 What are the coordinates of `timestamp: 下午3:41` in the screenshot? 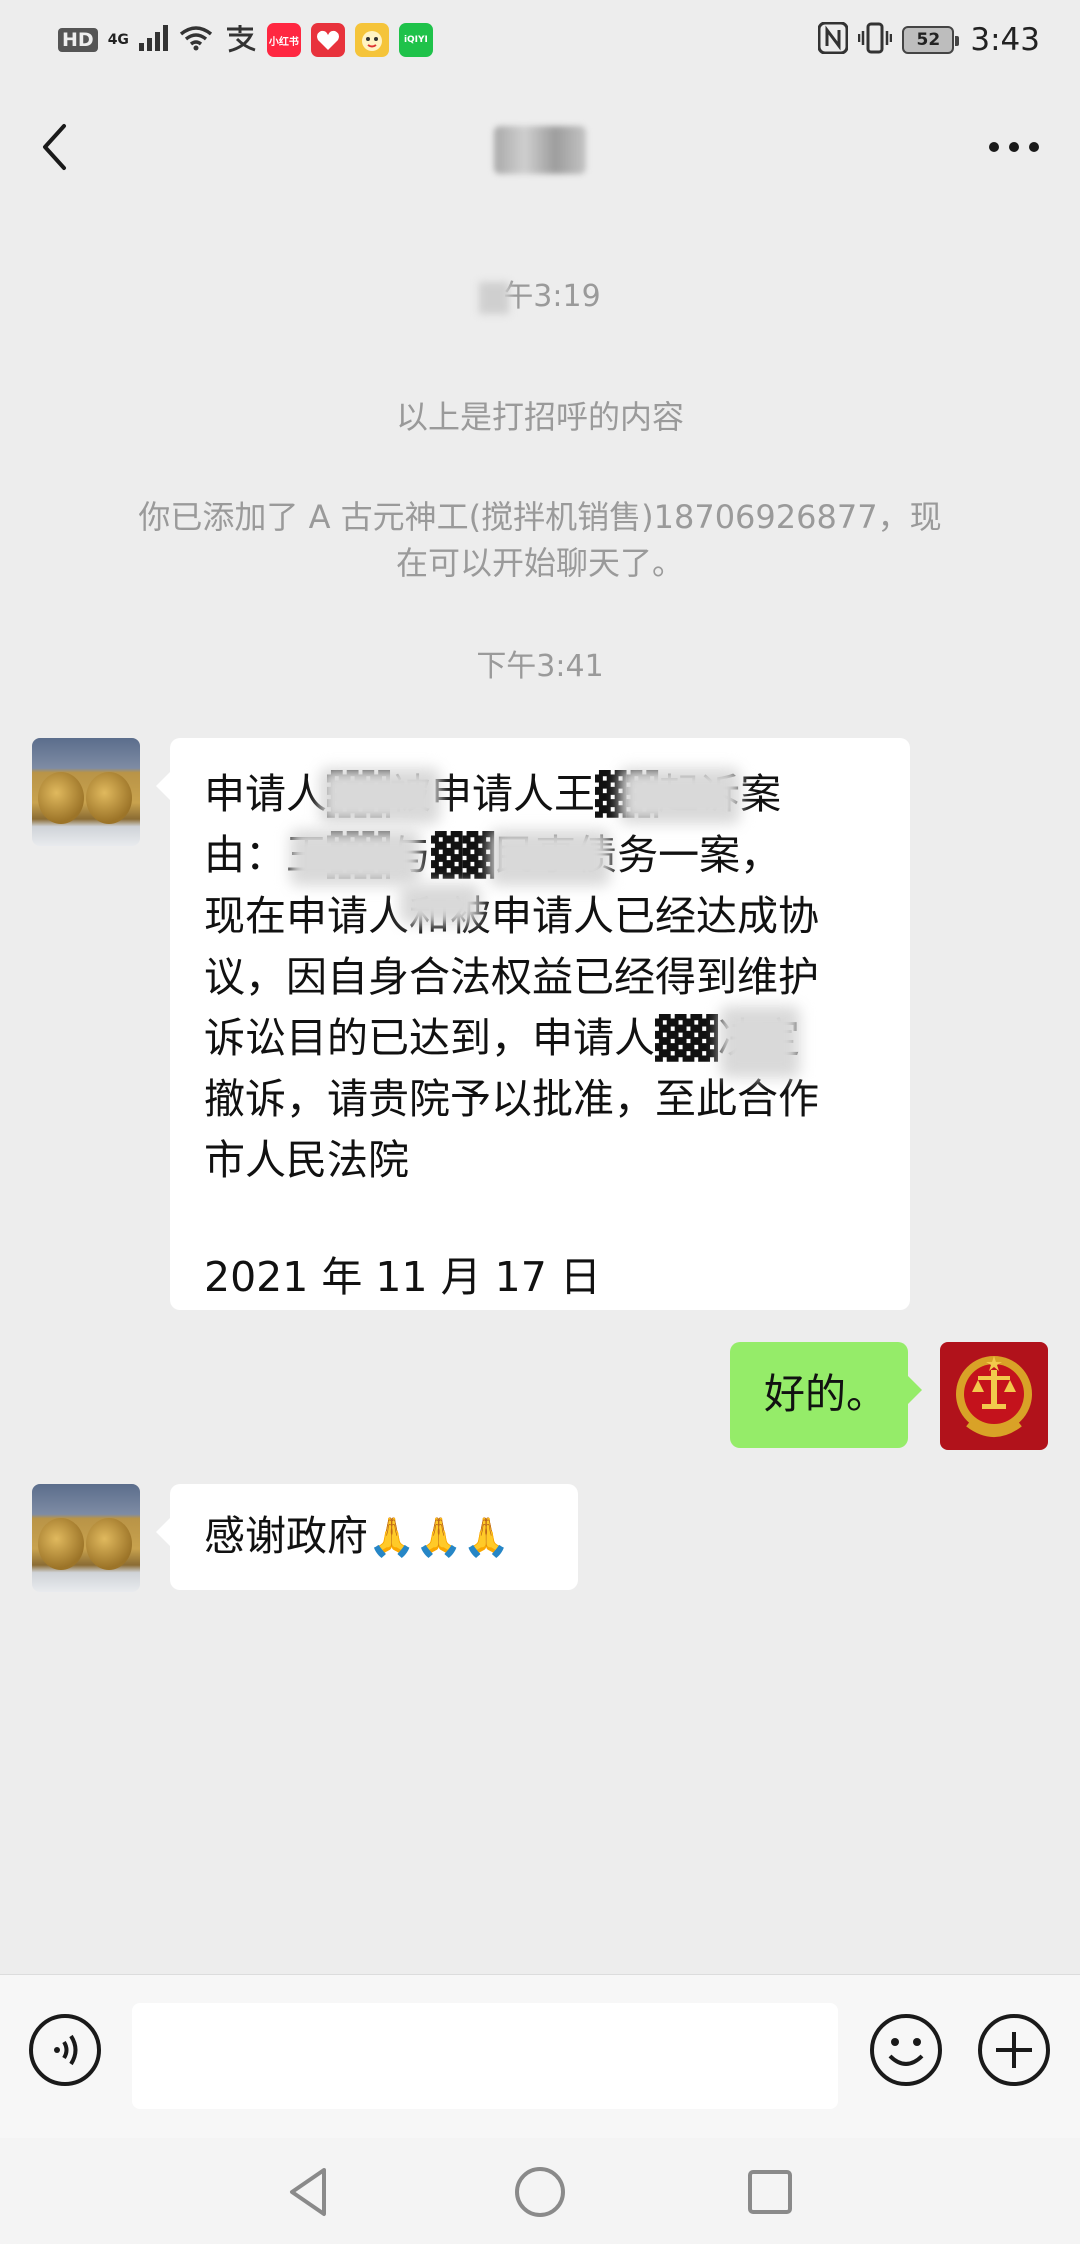 It's located at (540, 666).